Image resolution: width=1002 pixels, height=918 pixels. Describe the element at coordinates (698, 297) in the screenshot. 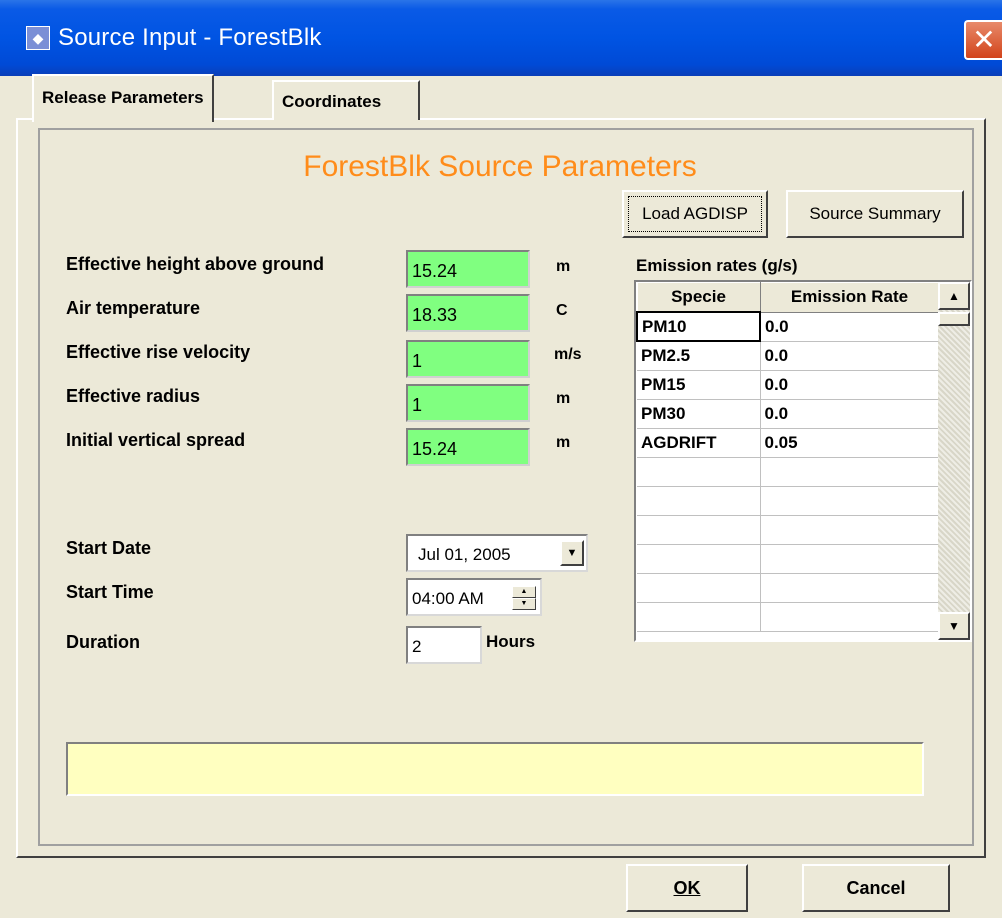

I see `column-header-specie: Specie` at that location.